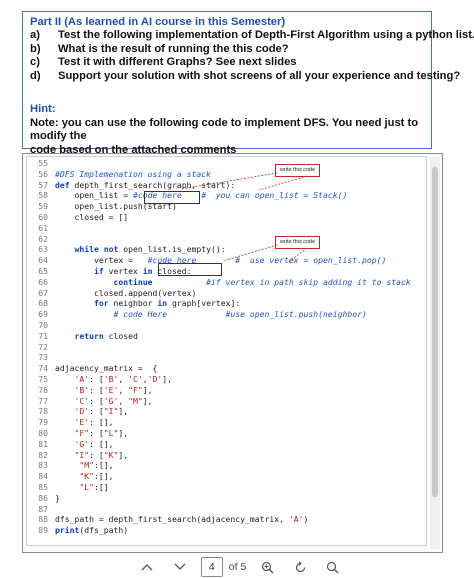 The height and width of the screenshot is (578, 474). I want to click on code-token: vertex =, so click(101, 260).